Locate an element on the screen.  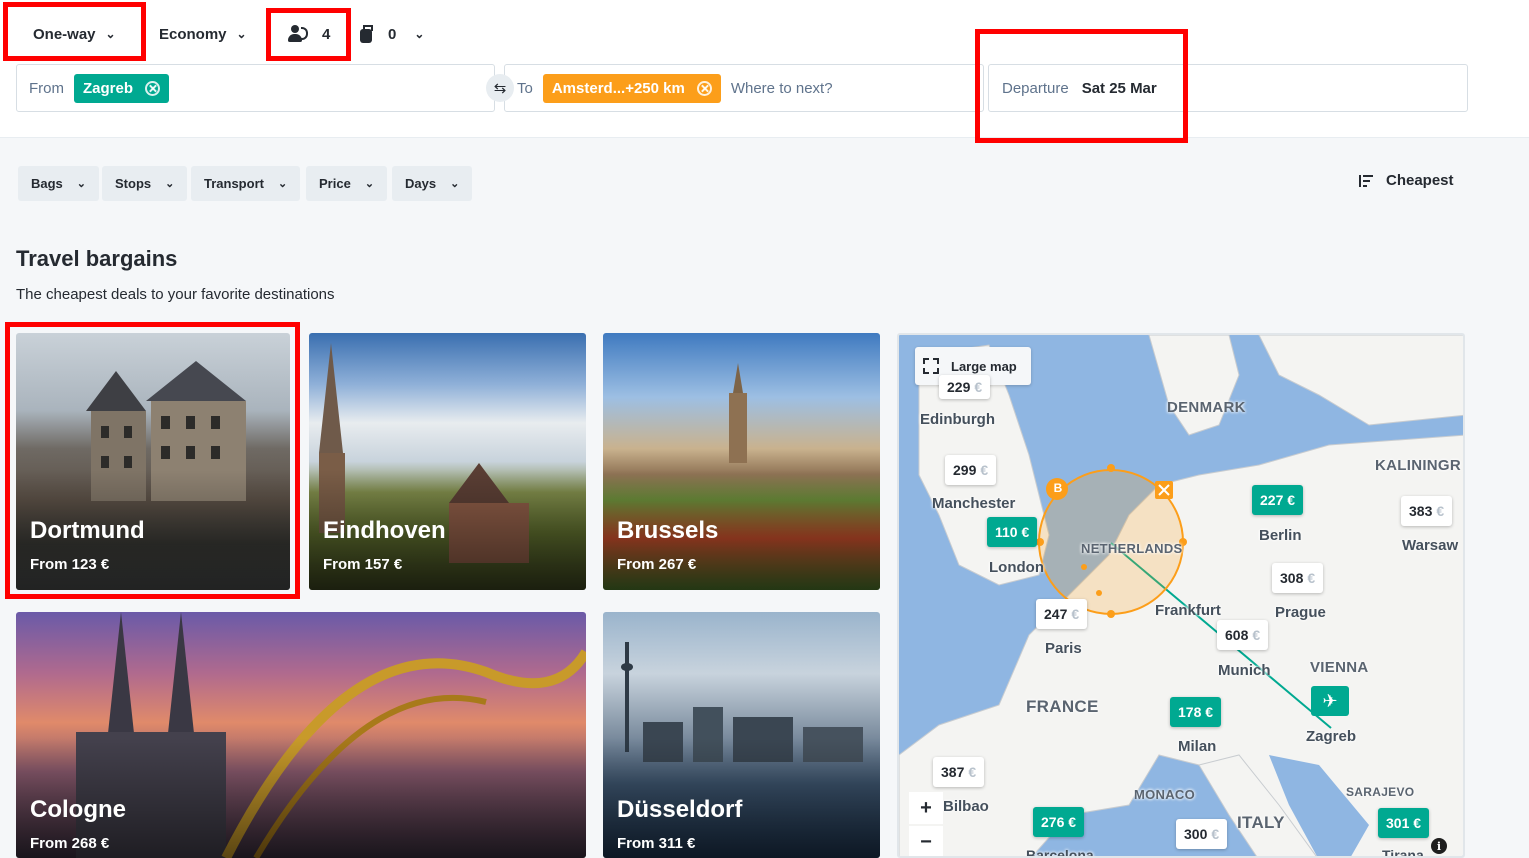
expand-icon is located at coordinates (931, 366).